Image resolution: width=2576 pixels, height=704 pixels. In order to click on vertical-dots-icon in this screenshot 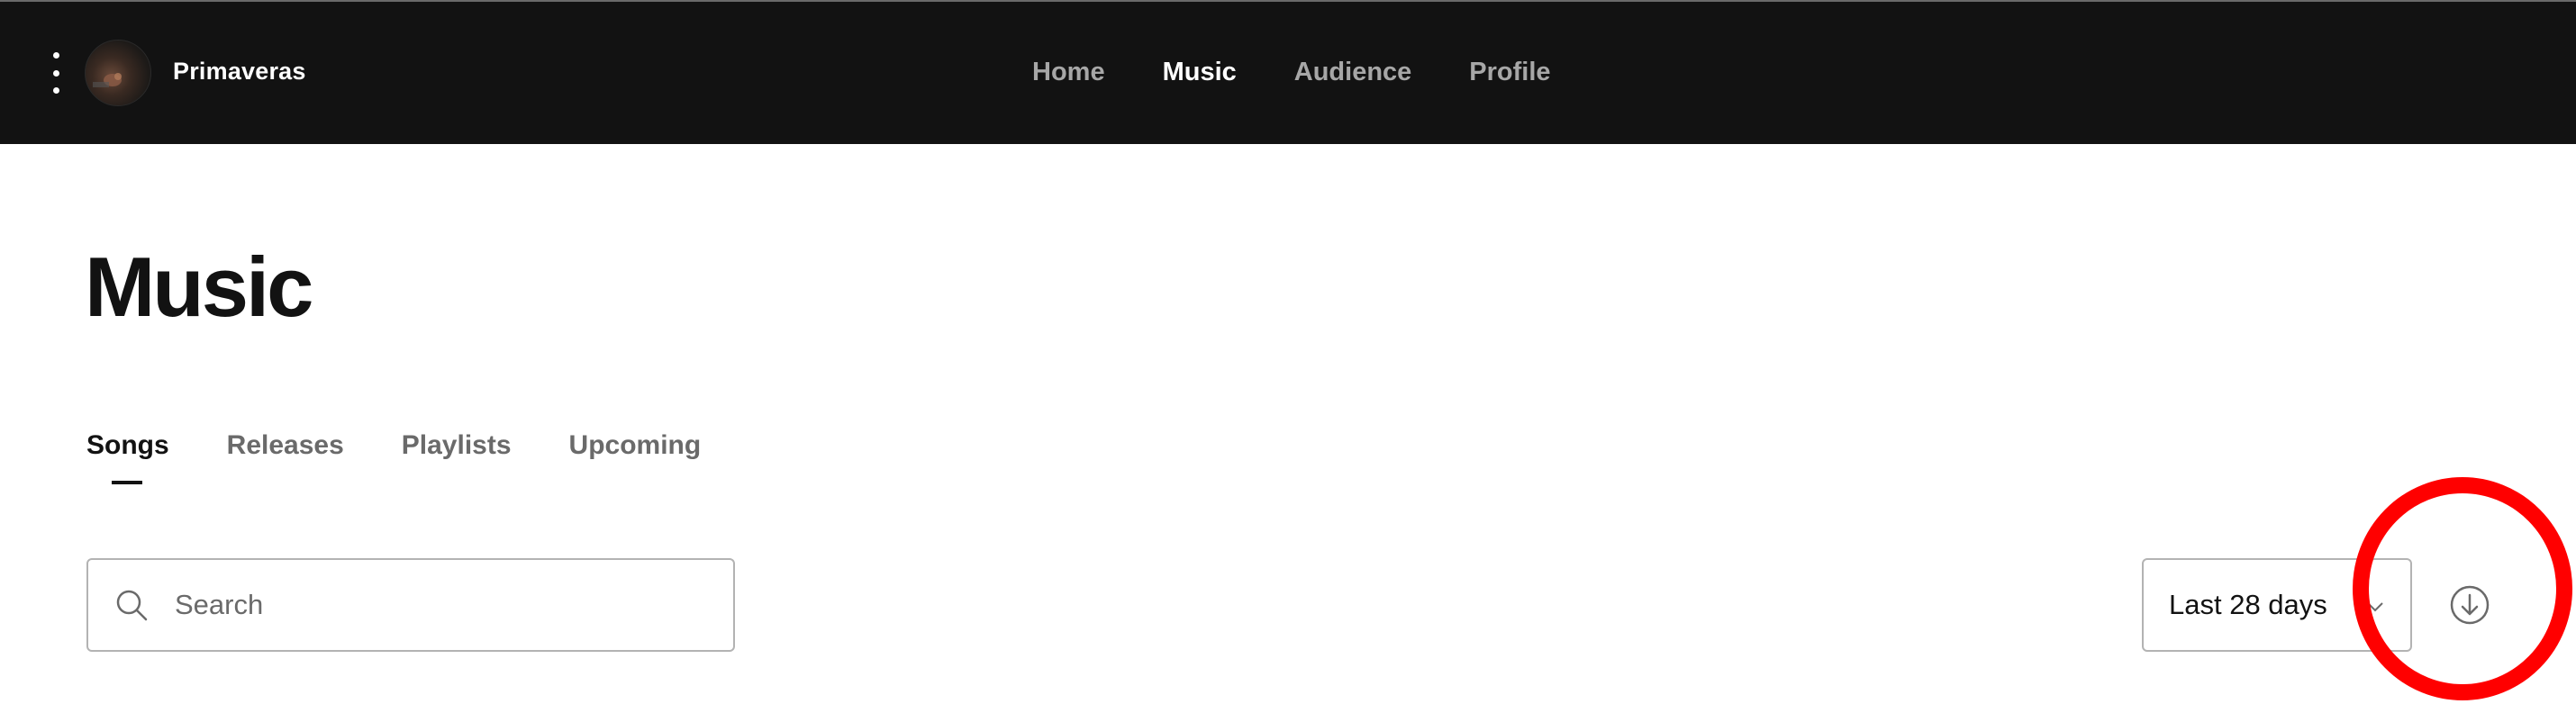, I will do `click(56, 73)`.